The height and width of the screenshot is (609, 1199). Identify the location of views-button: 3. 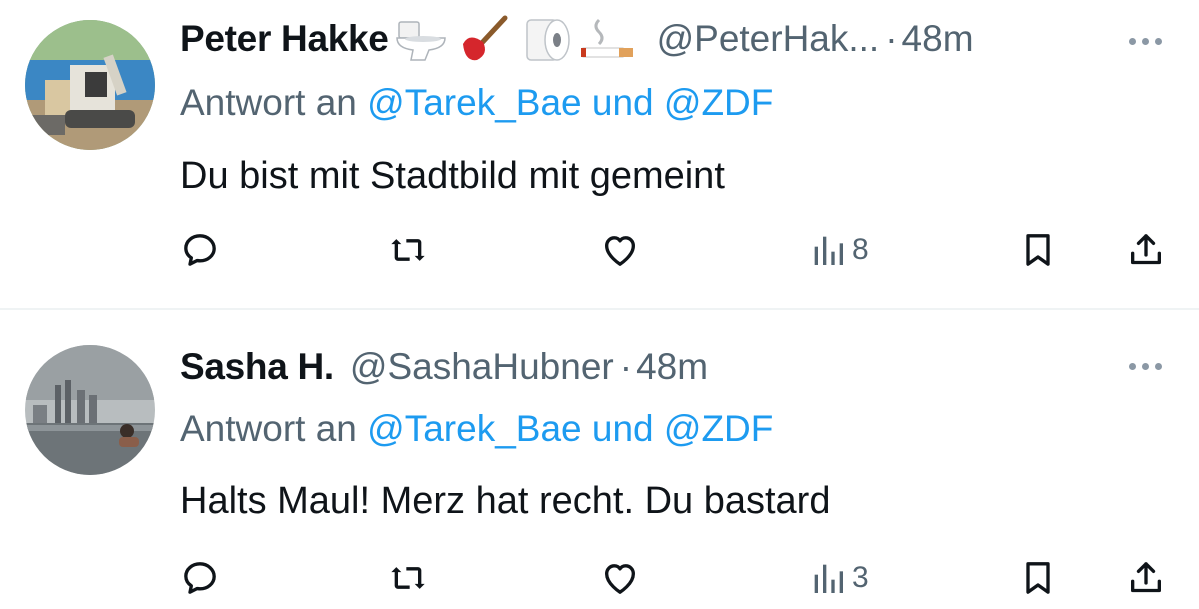
(838, 578).